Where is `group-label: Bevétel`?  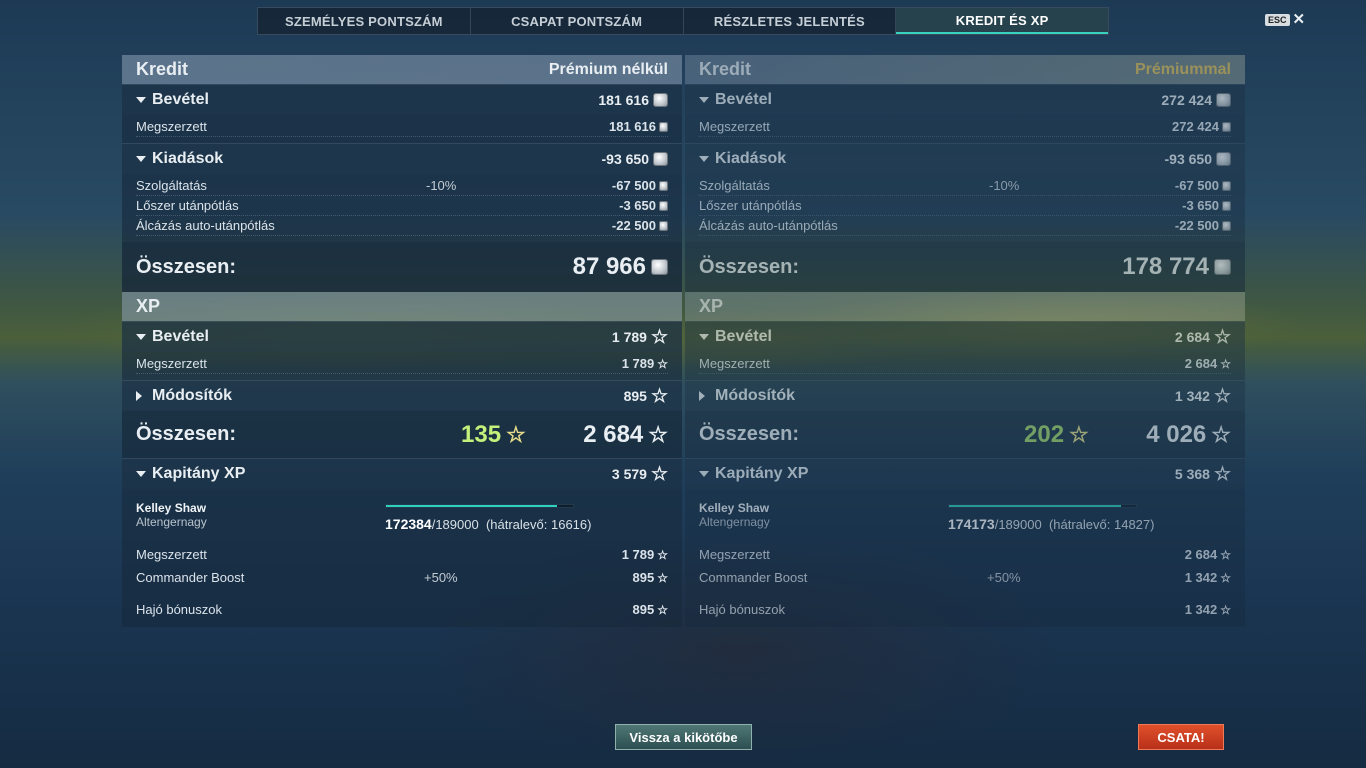 group-label: Bevétel is located at coordinates (743, 336).